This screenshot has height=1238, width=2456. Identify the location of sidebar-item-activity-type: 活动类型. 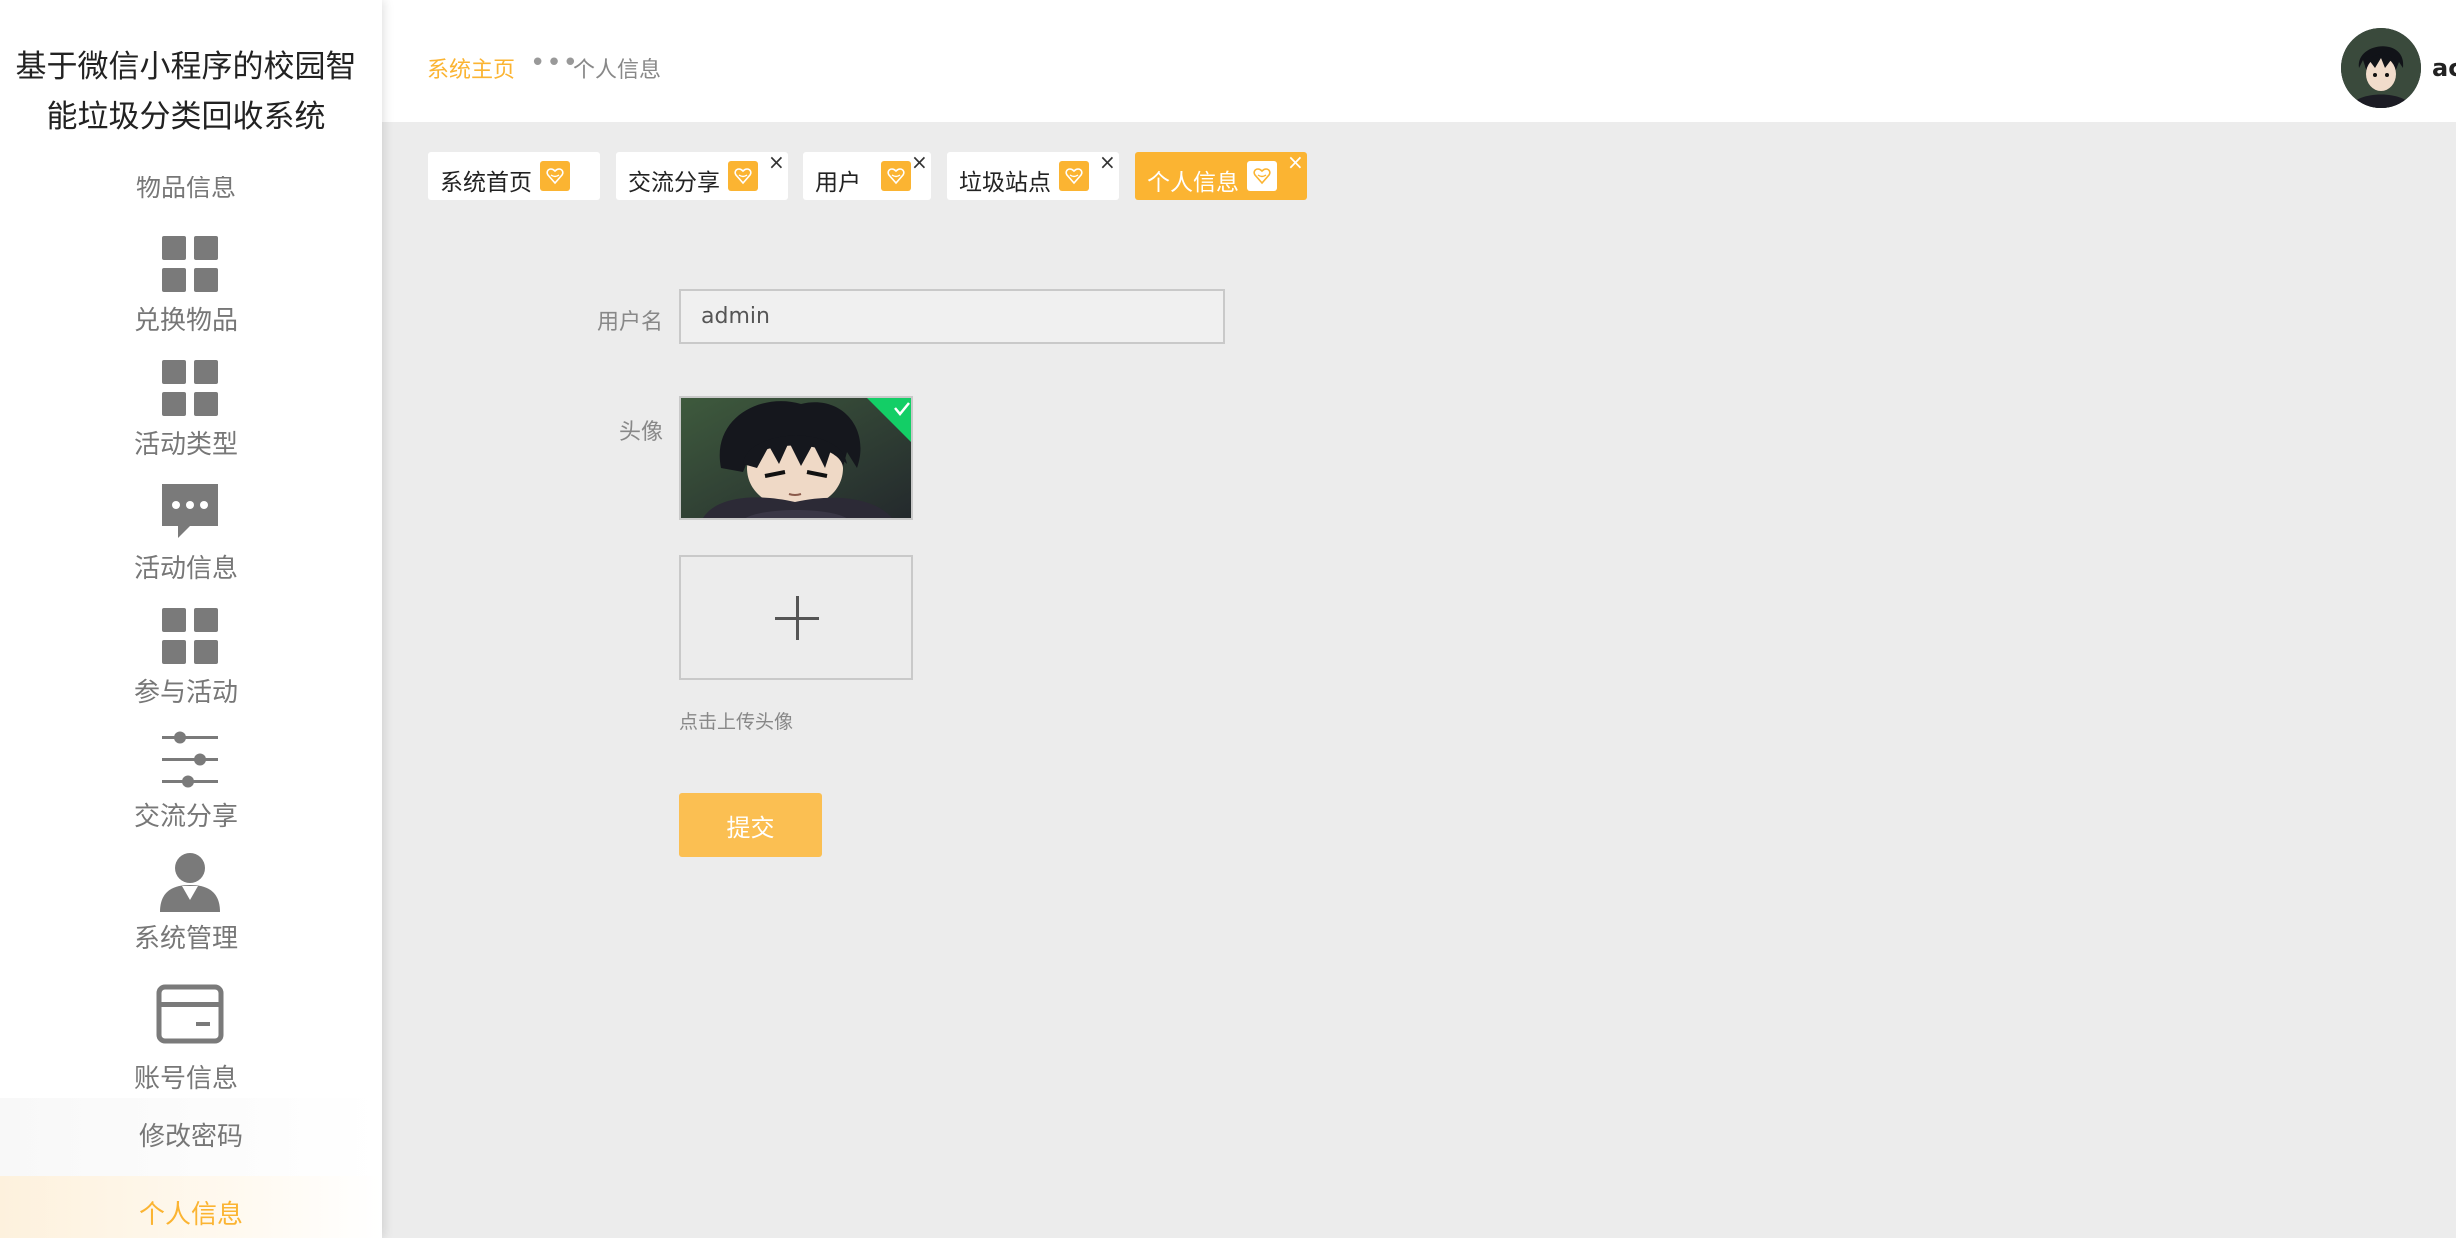
(186, 413).